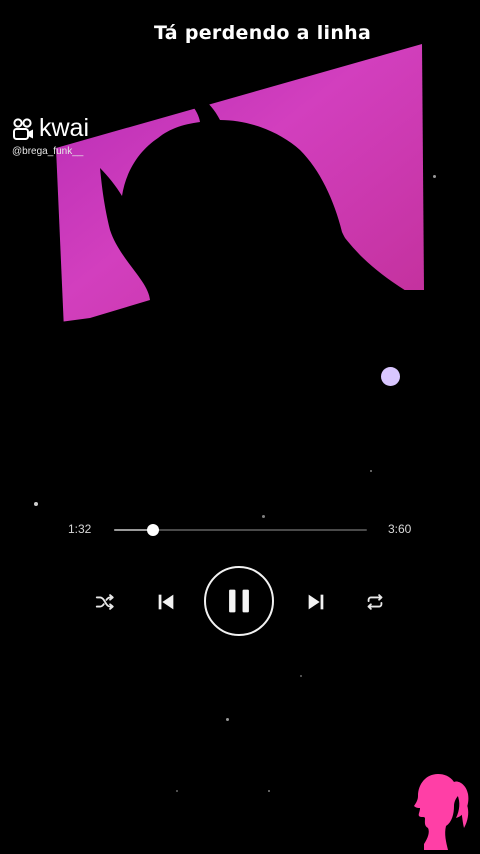 This screenshot has width=480, height=854. I want to click on lyric-caption: Tá perdendo a linha, so click(263, 33).